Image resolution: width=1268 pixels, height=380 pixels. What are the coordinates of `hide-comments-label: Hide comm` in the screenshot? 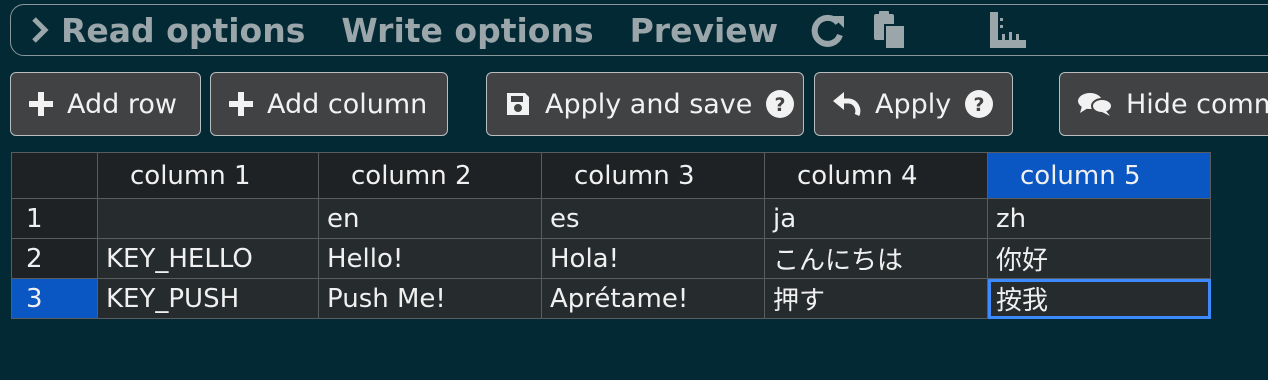 It's located at (1197, 104).